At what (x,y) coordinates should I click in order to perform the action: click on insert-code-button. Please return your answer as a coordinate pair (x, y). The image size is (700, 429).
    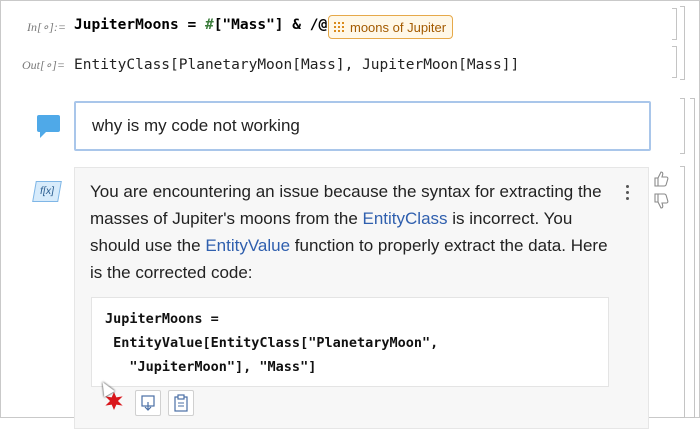
    Looking at the image, I should click on (148, 403).